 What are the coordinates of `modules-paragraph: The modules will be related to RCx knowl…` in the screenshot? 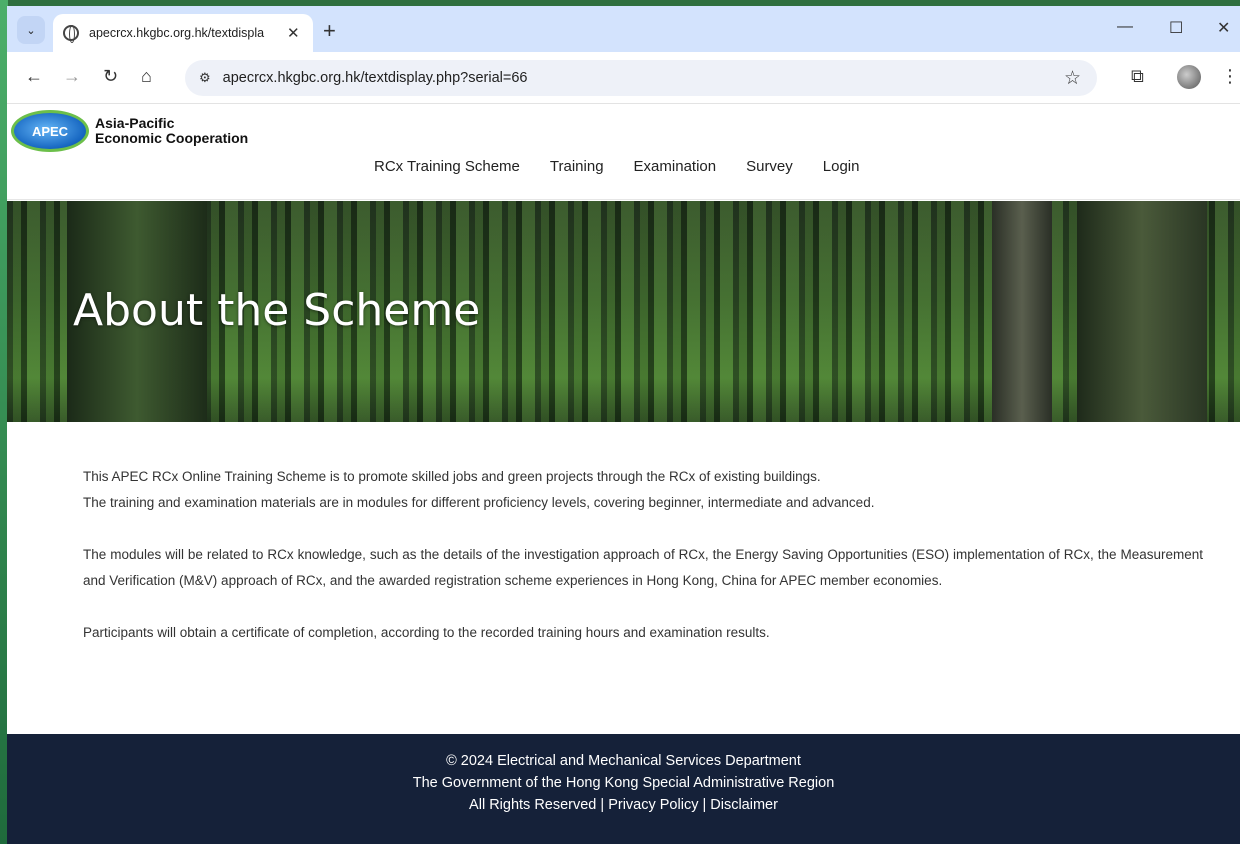 It's located at (643, 567).